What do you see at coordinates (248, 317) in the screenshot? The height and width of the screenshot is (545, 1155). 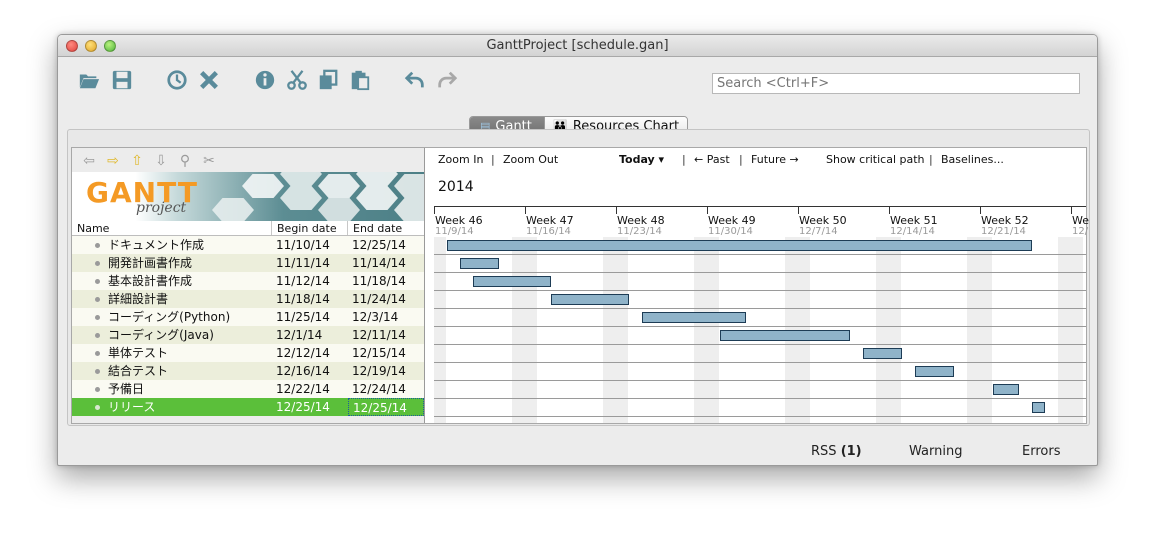 I see `task-row: コーディング(Python) 11/25/14 12/3/14` at bounding box center [248, 317].